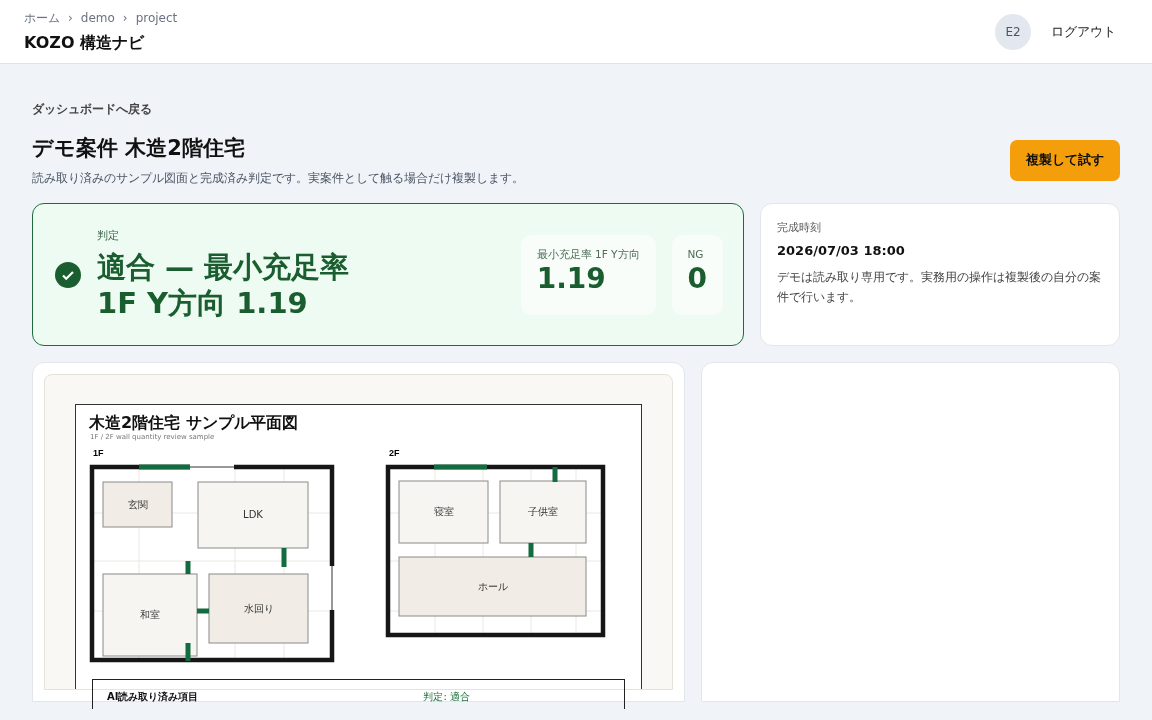 Image resolution: width=1152 pixels, height=720 pixels. What do you see at coordinates (108, 236) in the screenshot?
I see `verdict-label: 判定` at bounding box center [108, 236].